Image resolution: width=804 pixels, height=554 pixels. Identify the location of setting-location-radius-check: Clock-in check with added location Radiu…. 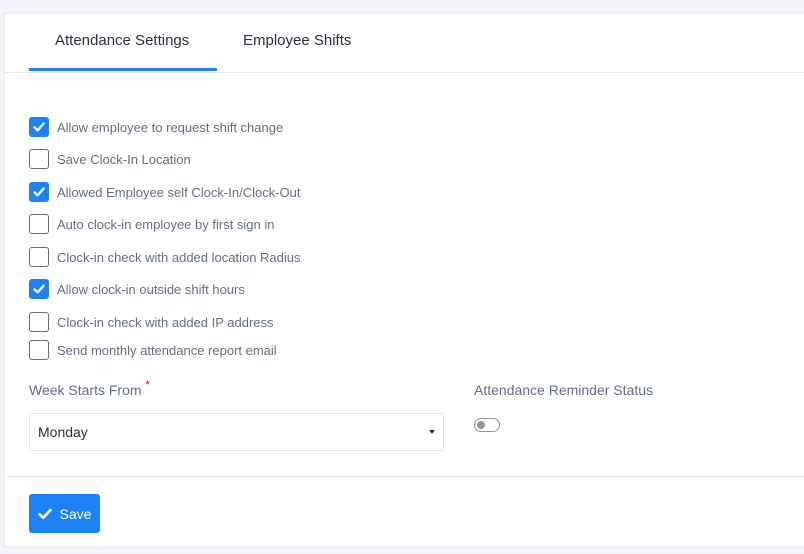
(165, 257).